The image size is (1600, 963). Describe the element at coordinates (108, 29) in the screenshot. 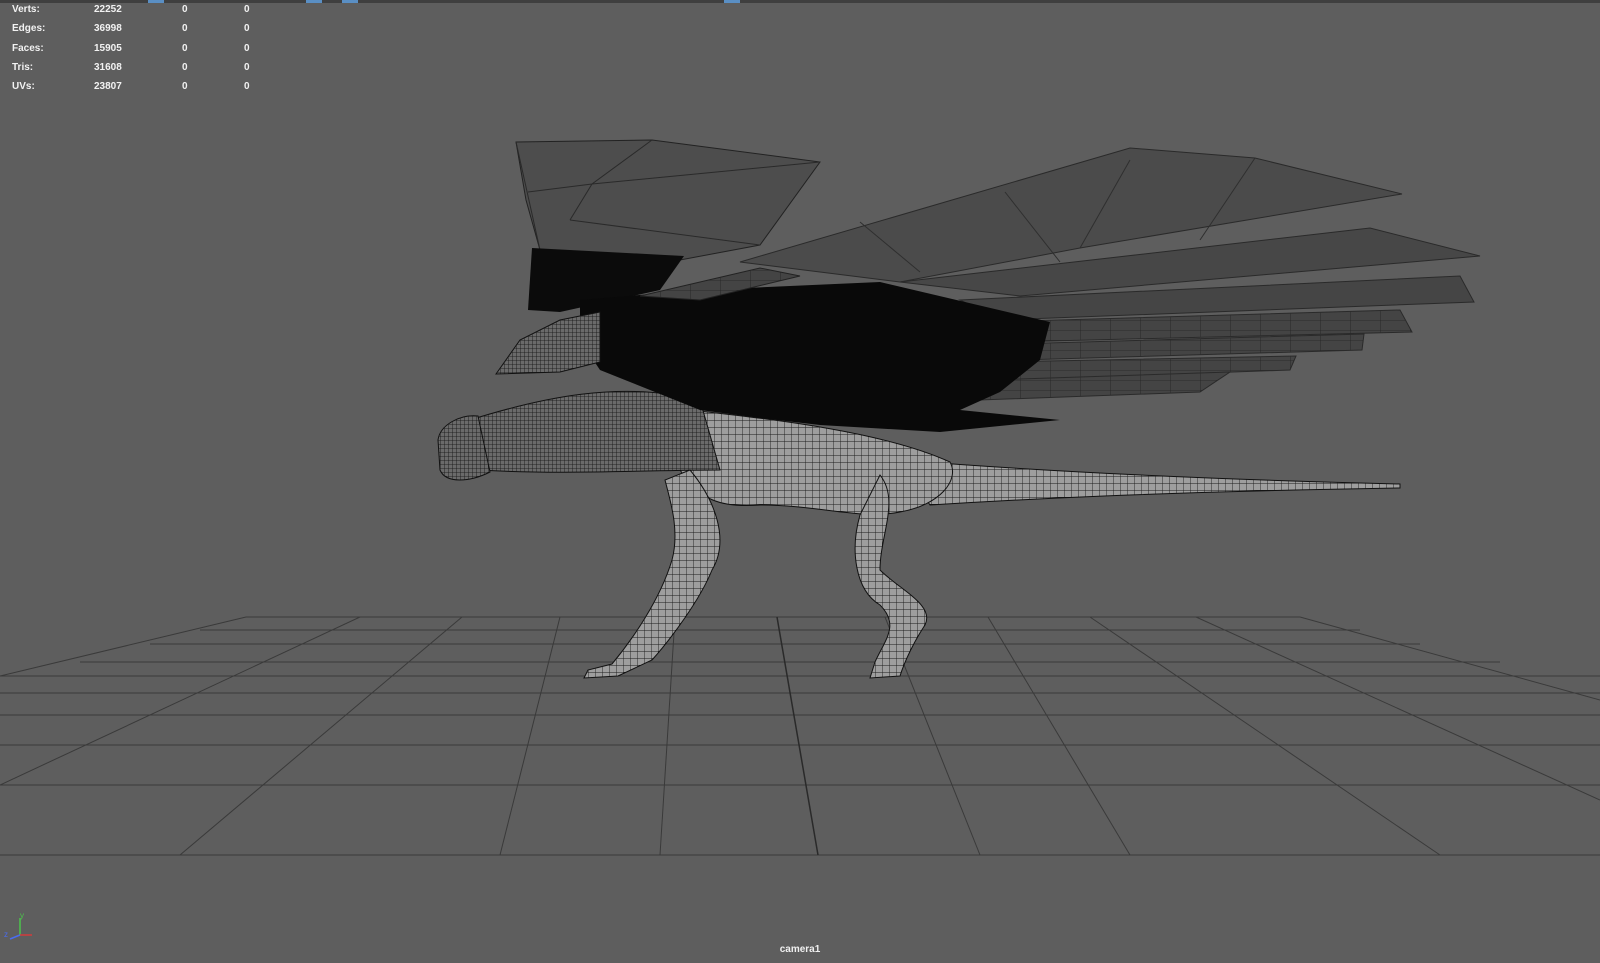

I see `hud-total: 36998` at that location.